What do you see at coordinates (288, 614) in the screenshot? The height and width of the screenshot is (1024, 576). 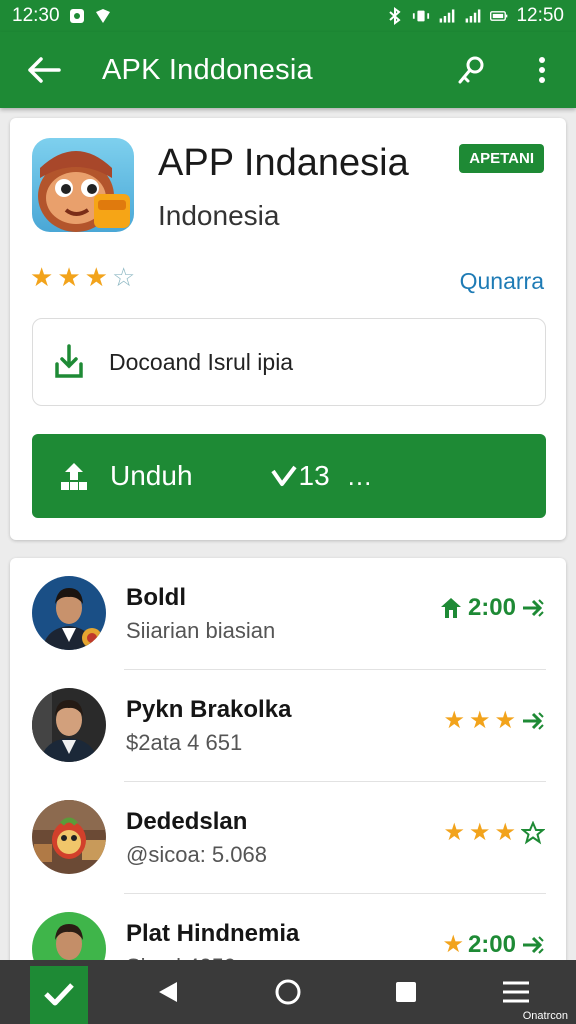 I see `list-item: Boldl Siiarian biasian 2:00` at bounding box center [288, 614].